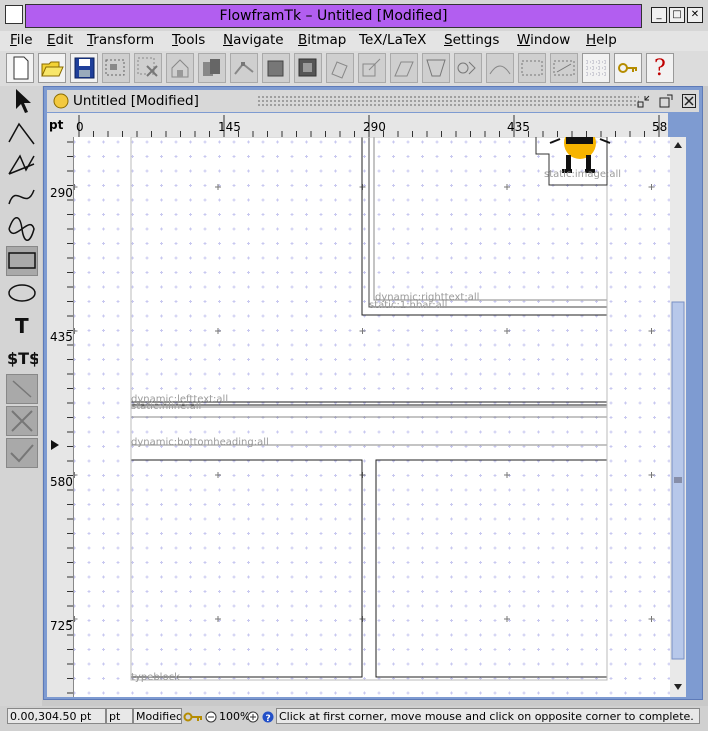  Describe the element at coordinates (253, 40) in the screenshot. I see `menu-navigate: Navigate` at that location.